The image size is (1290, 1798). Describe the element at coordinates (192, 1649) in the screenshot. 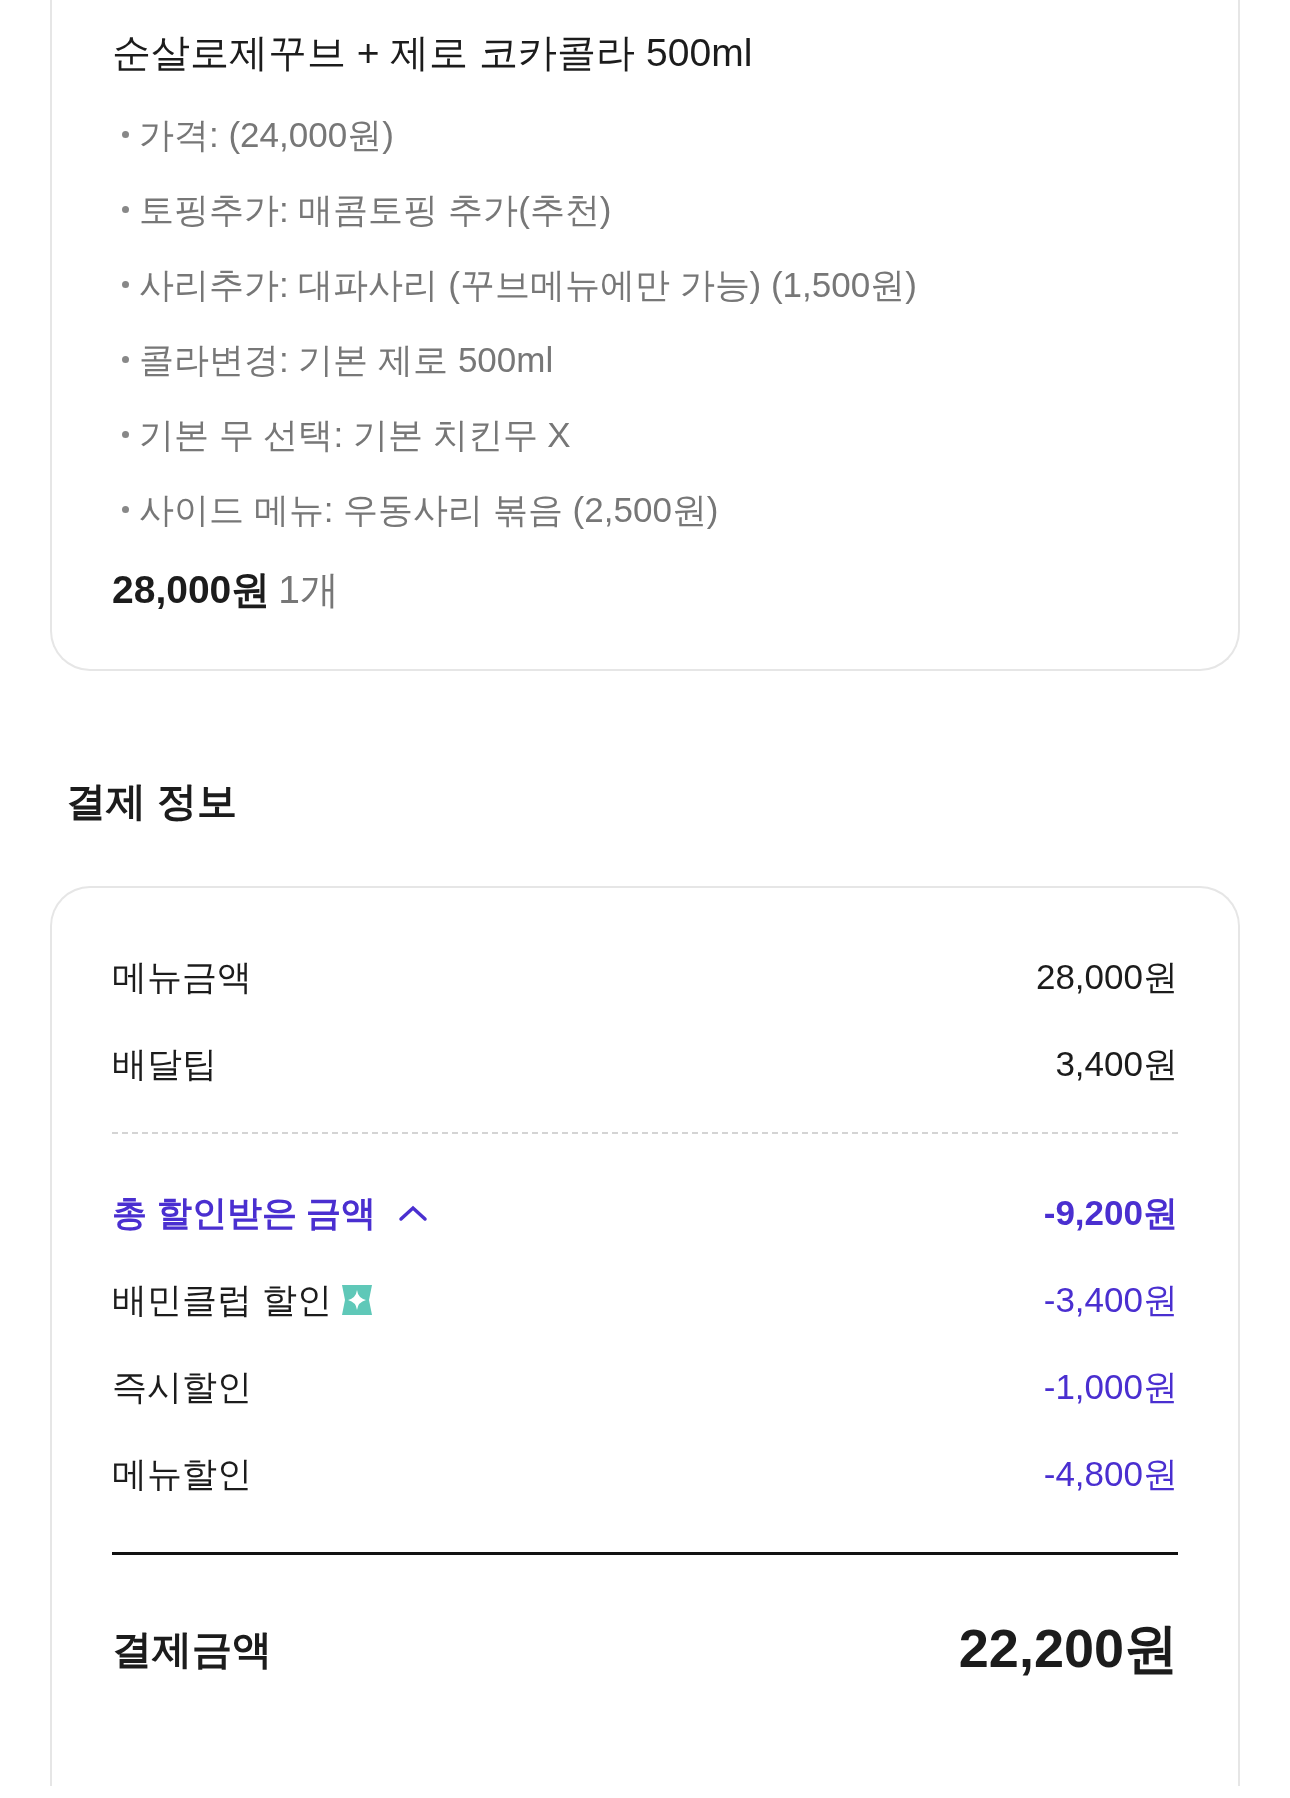

I see `total-label: 결제금액` at that location.